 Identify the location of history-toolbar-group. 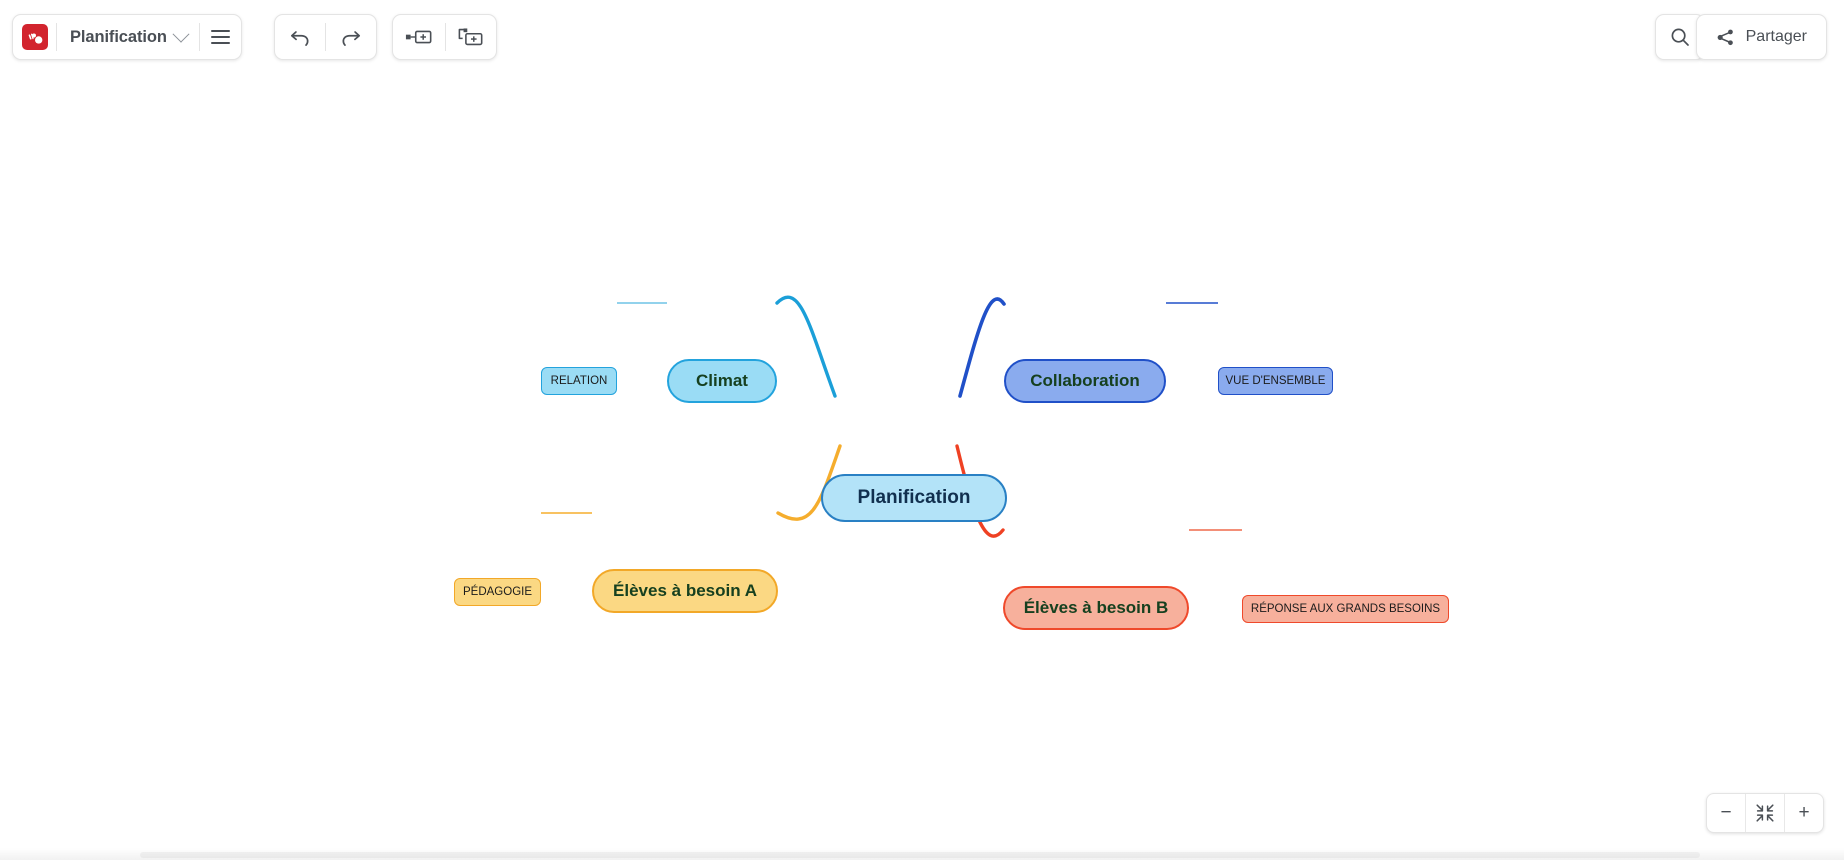
(325, 37).